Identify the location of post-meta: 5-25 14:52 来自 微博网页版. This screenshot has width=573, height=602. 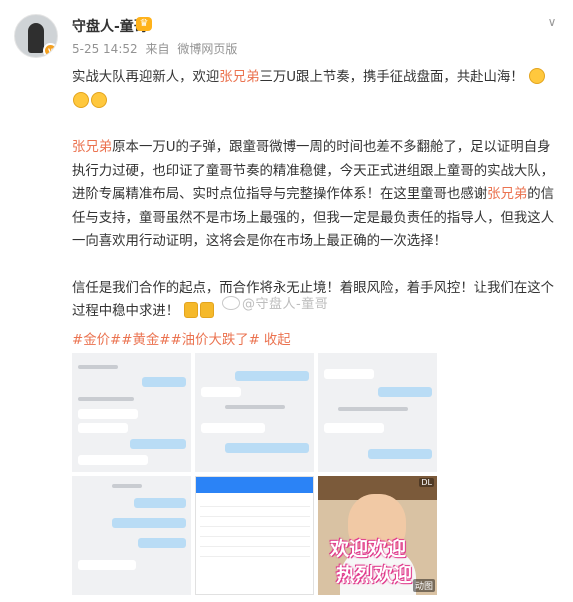
(156, 48).